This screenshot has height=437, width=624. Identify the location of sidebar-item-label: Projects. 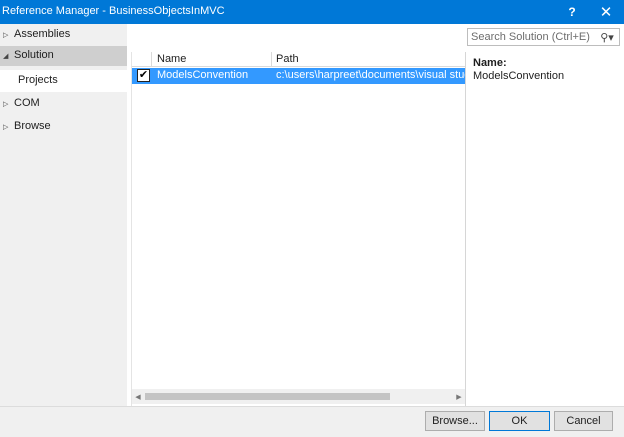
(38, 80).